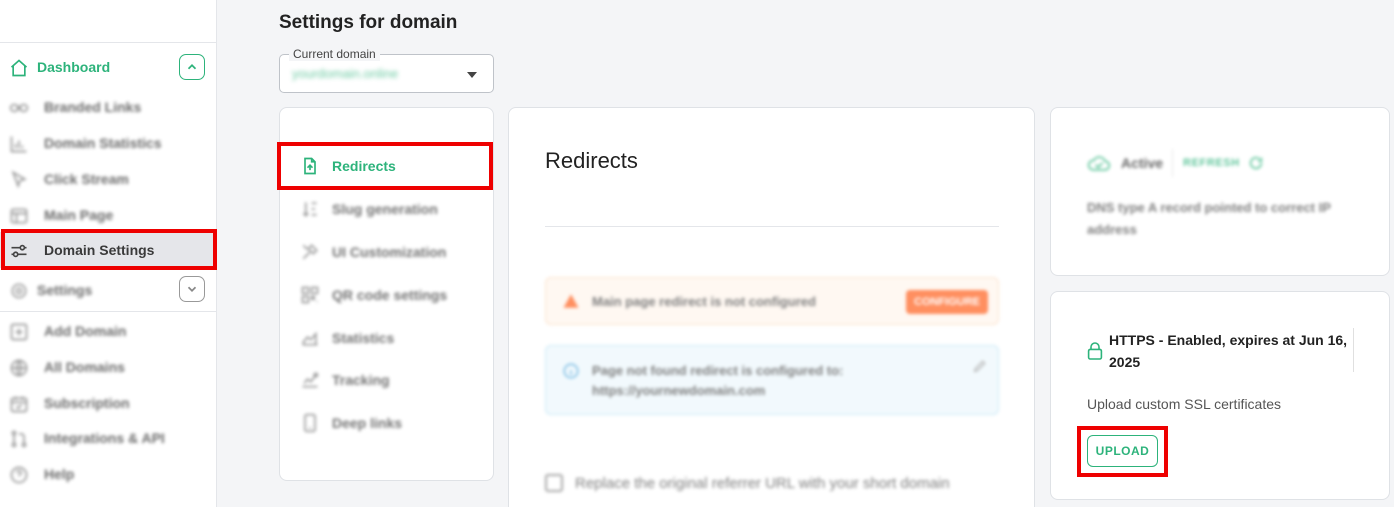  I want to click on dns-status-text: Active, so click(1142, 163).